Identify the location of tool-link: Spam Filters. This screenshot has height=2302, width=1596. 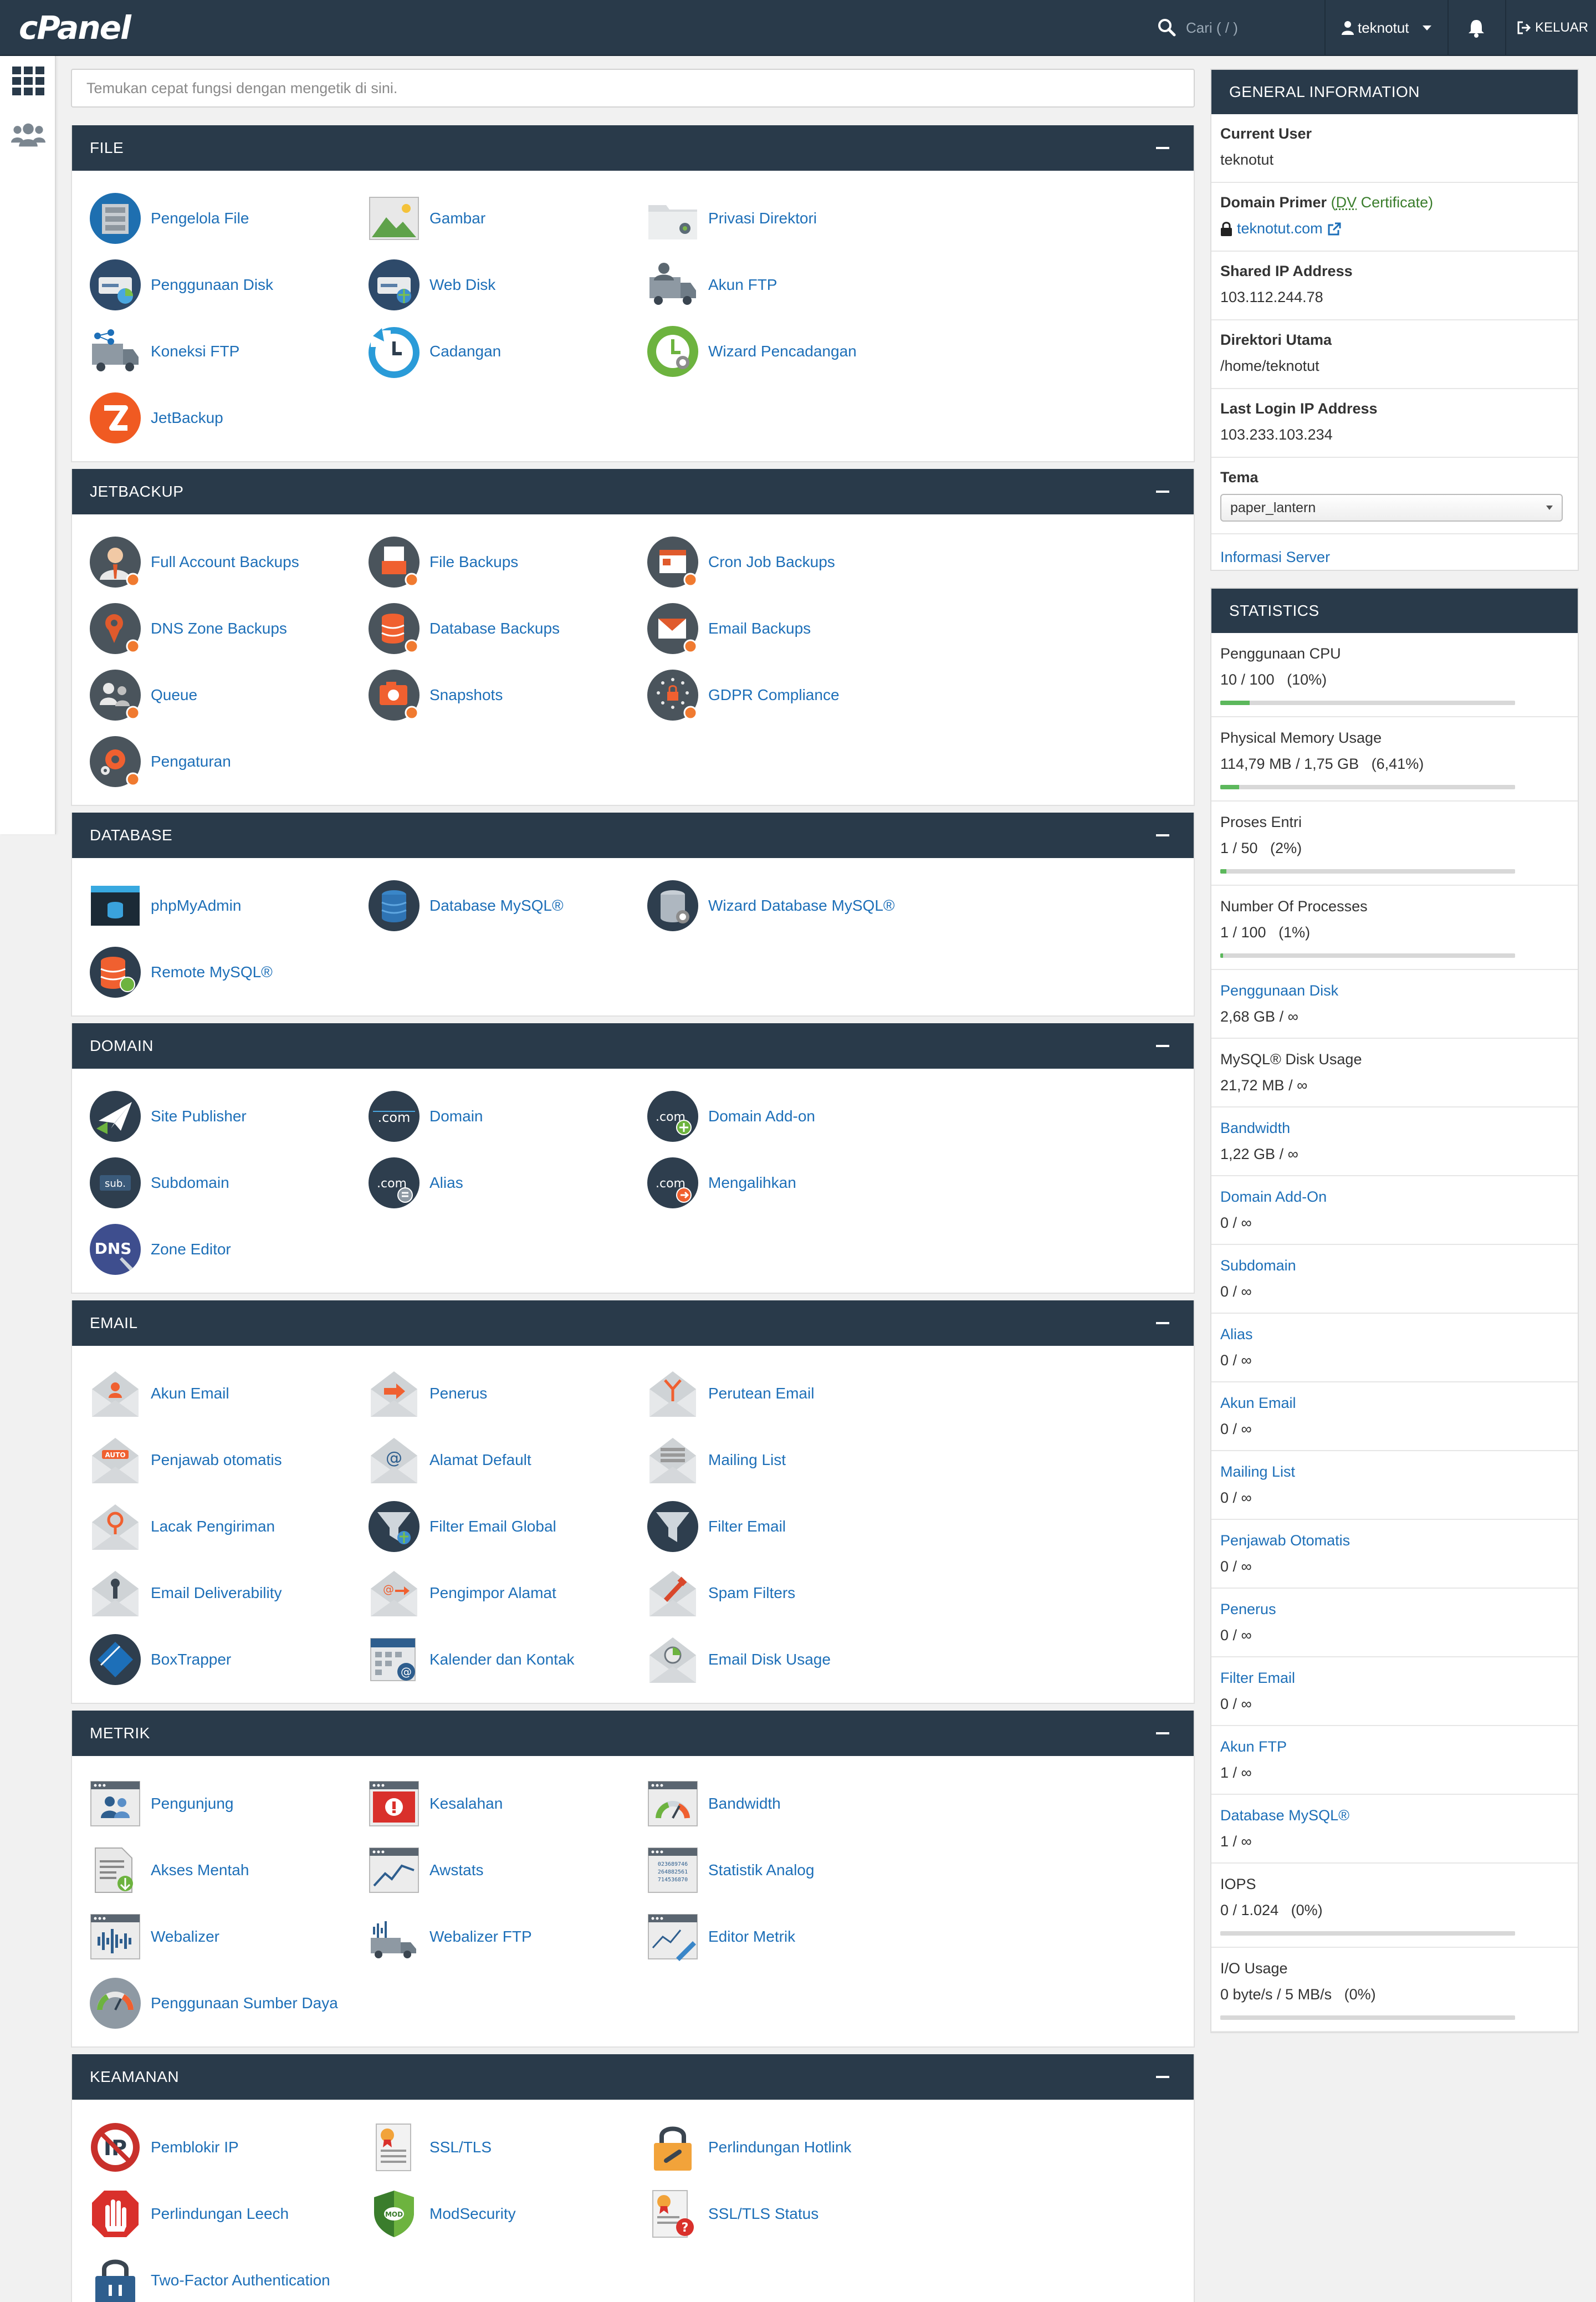
(769, 1593).